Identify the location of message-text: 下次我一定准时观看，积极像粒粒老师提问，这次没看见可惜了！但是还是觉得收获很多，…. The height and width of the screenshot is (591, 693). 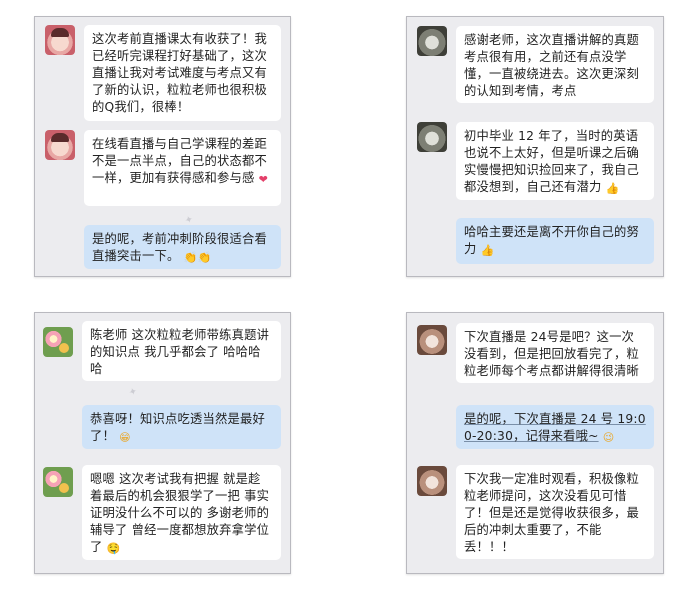
(551, 513).